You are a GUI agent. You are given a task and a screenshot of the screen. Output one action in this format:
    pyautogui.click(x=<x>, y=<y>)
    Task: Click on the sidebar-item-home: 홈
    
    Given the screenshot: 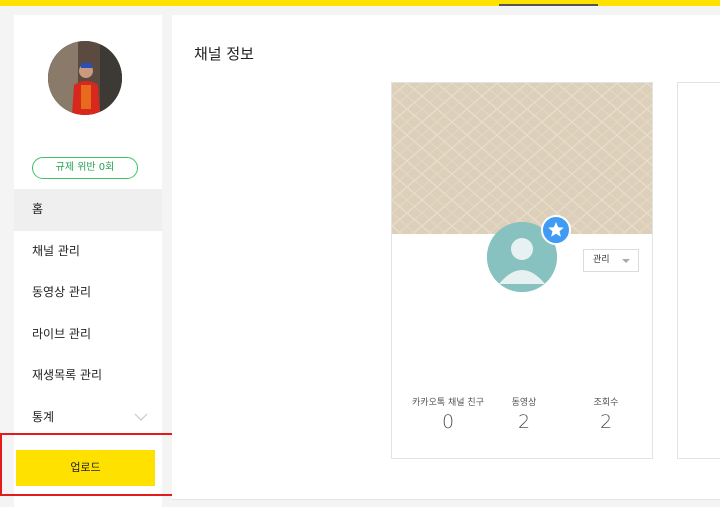 What is the action you would take?
    pyautogui.click(x=88, y=210)
    